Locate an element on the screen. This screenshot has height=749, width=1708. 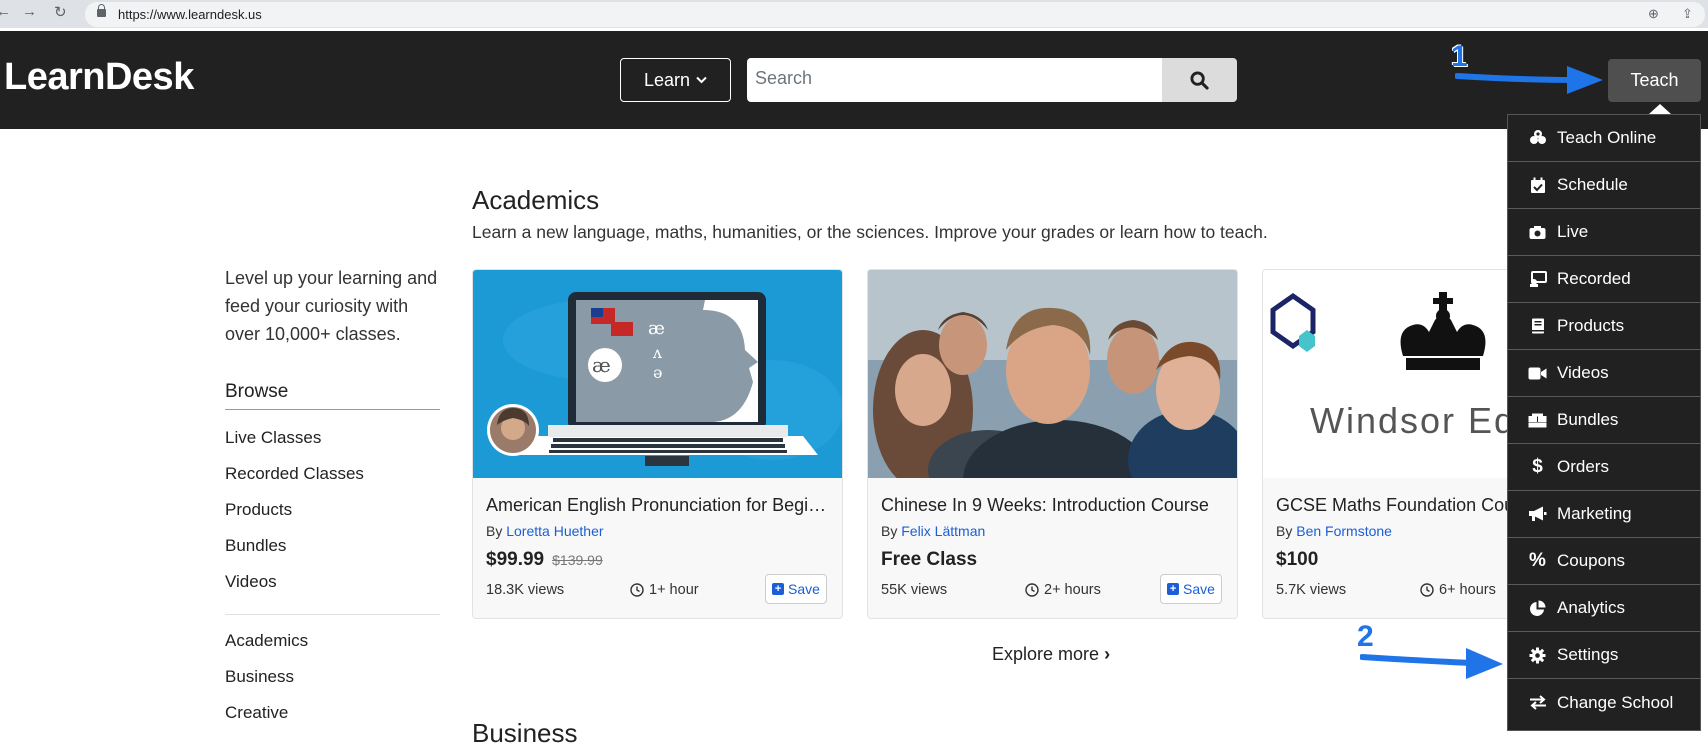
forward-icon: → is located at coordinates (29, 11).